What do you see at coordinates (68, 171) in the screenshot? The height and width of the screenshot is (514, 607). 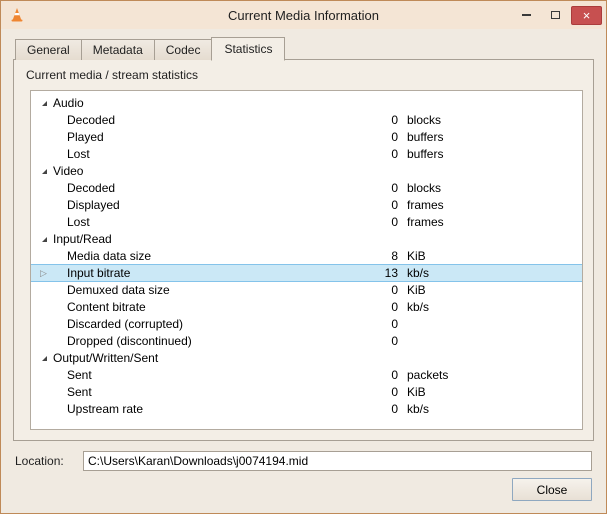 I see `tree-row-label: Video` at bounding box center [68, 171].